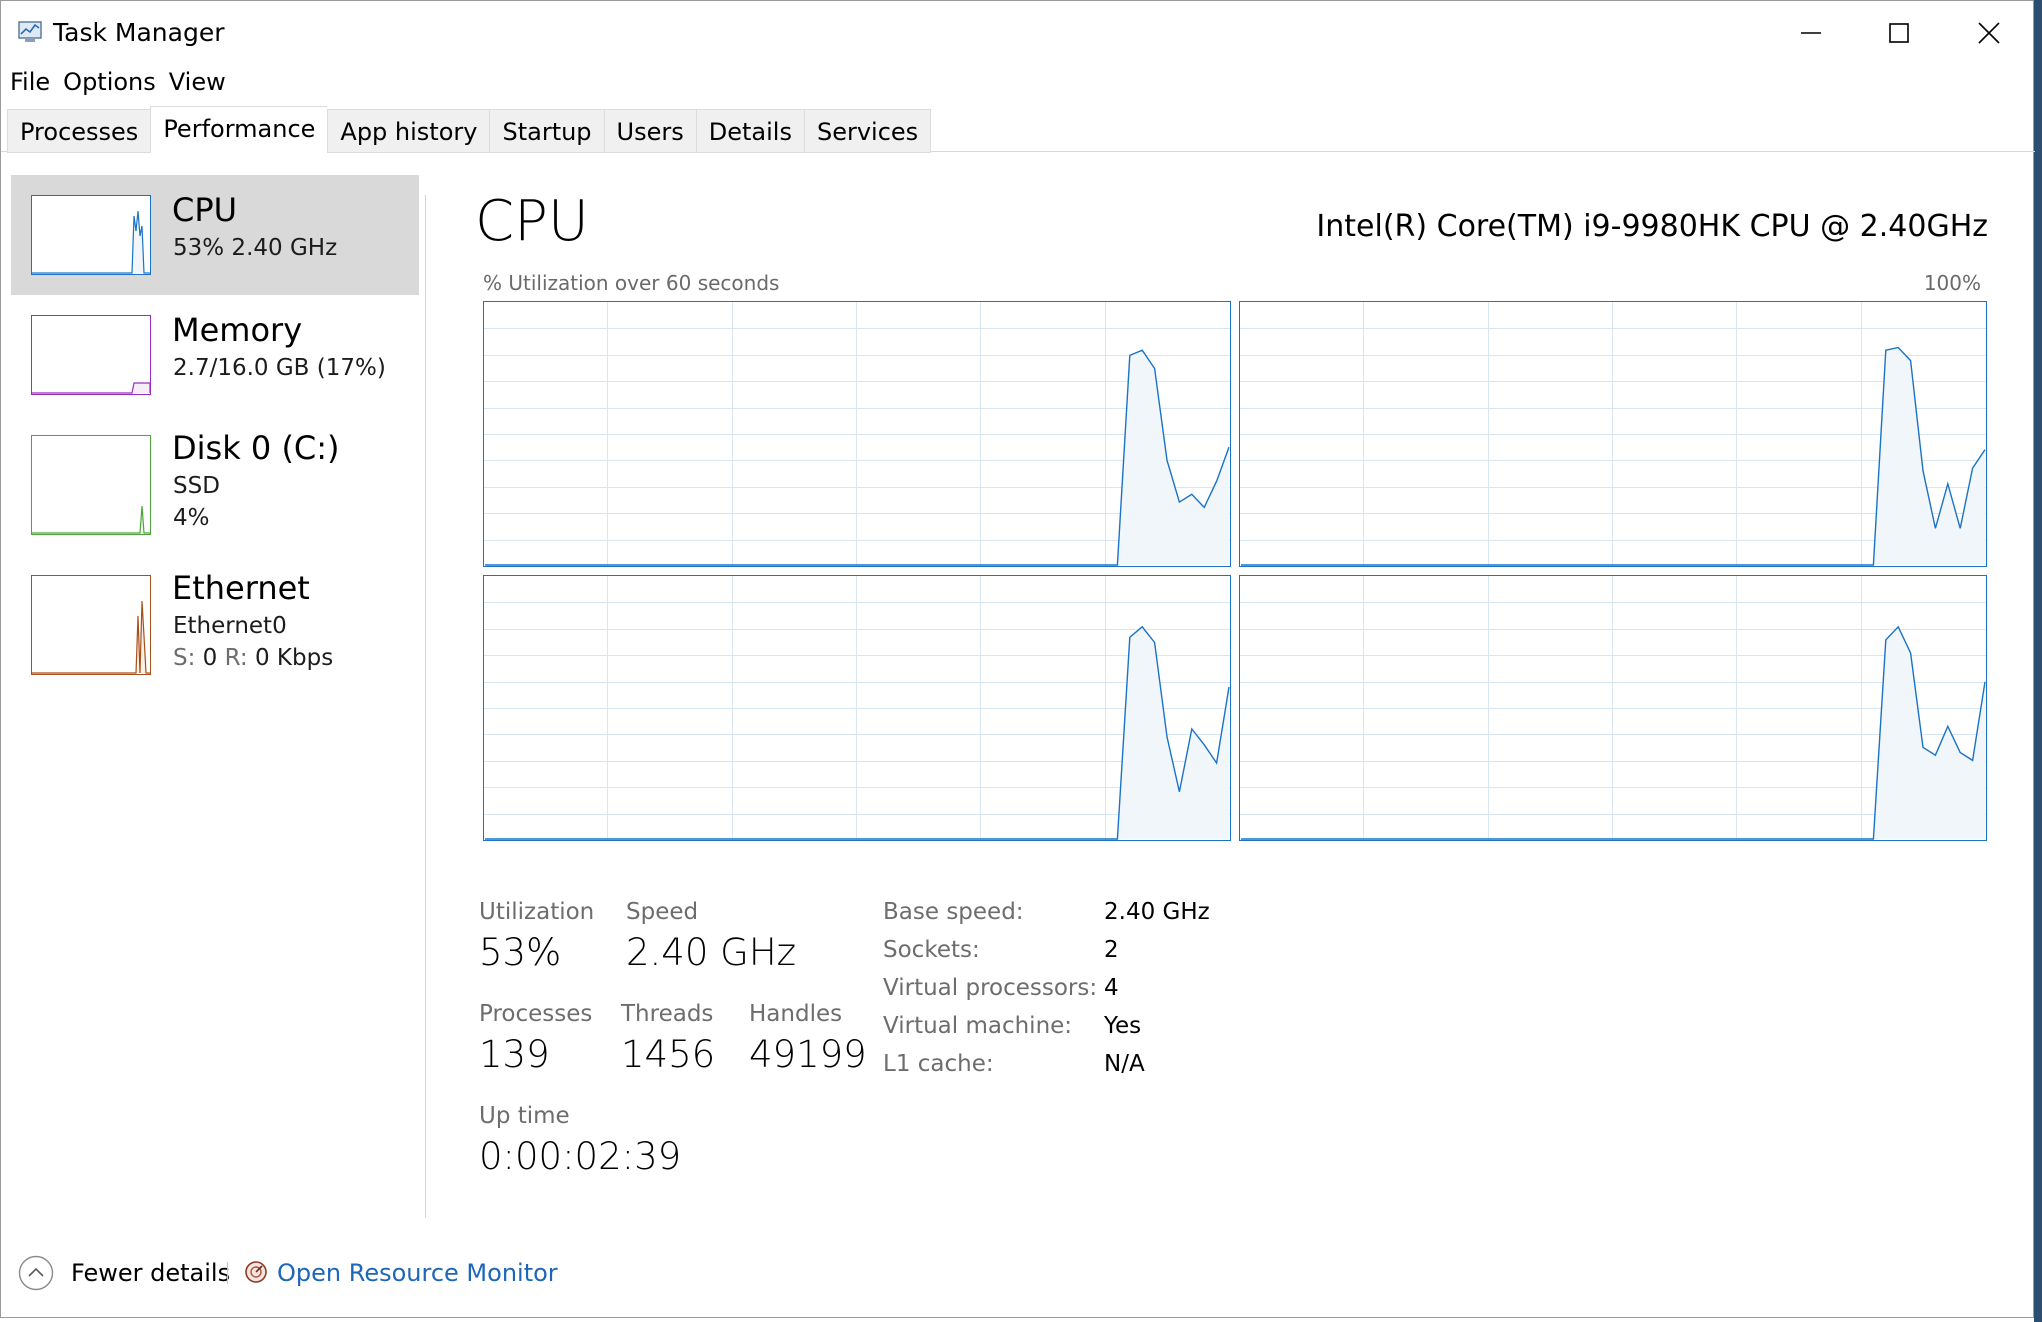  Describe the element at coordinates (2038, 661) in the screenshot. I see `desktop-edge` at that location.